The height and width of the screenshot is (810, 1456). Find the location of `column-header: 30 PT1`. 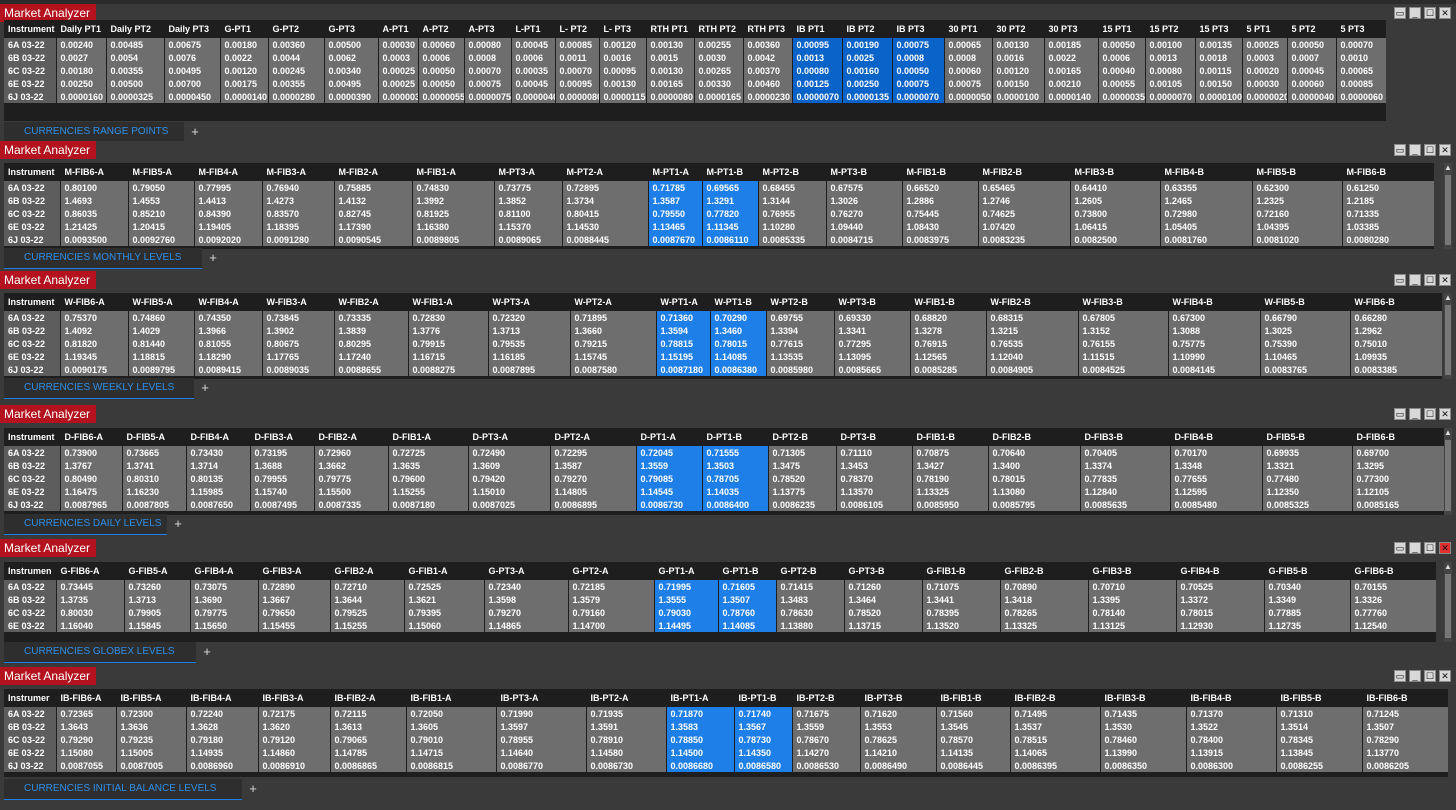

column-header: 30 PT1 is located at coordinates (968, 29).